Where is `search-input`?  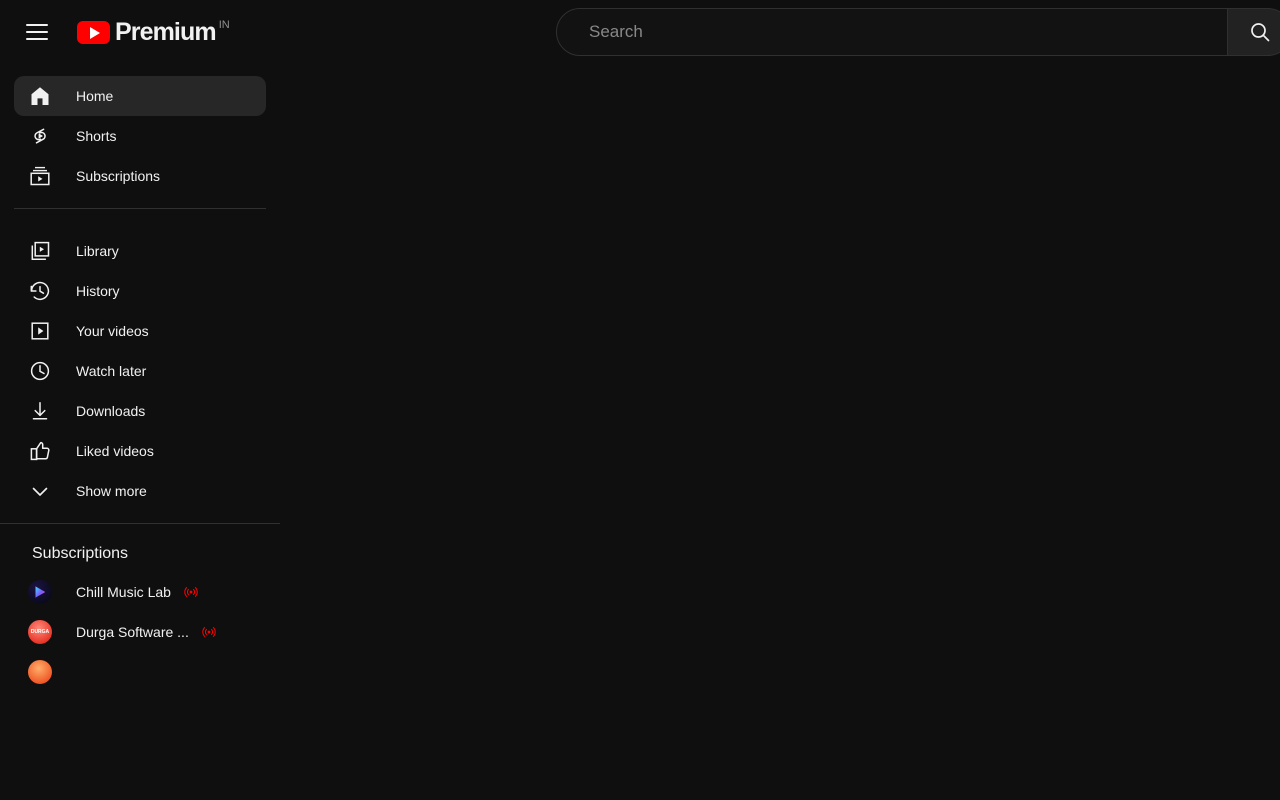
search-input is located at coordinates (908, 32).